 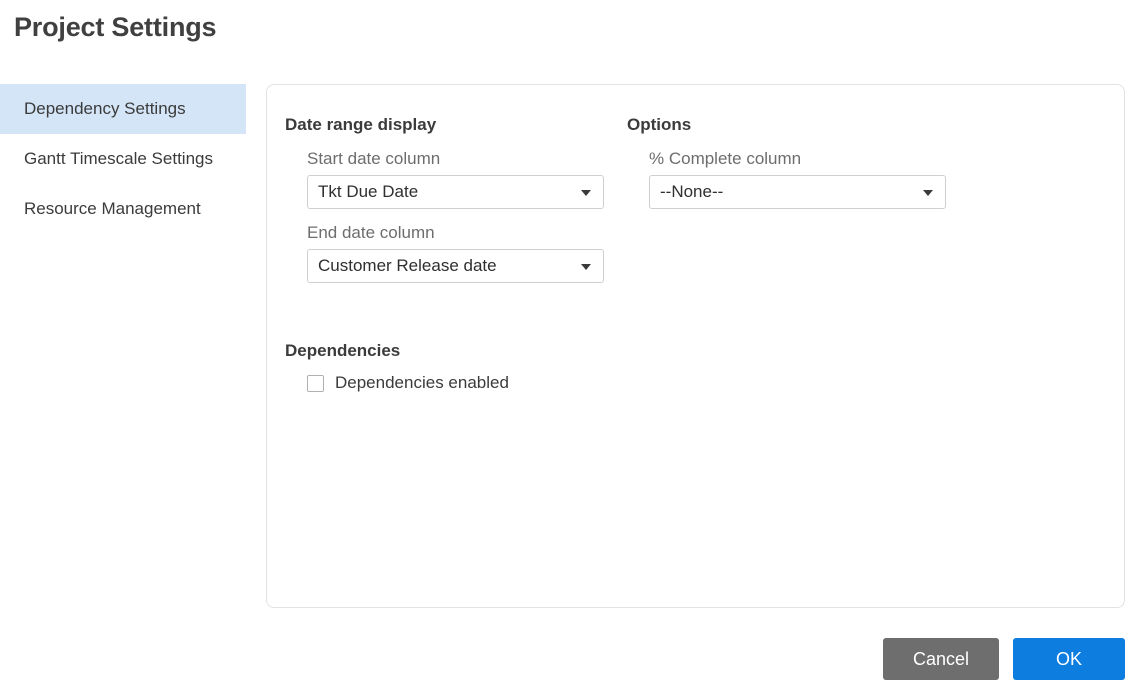 I want to click on end-date-column-select: Customer Release date, so click(x=455, y=266).